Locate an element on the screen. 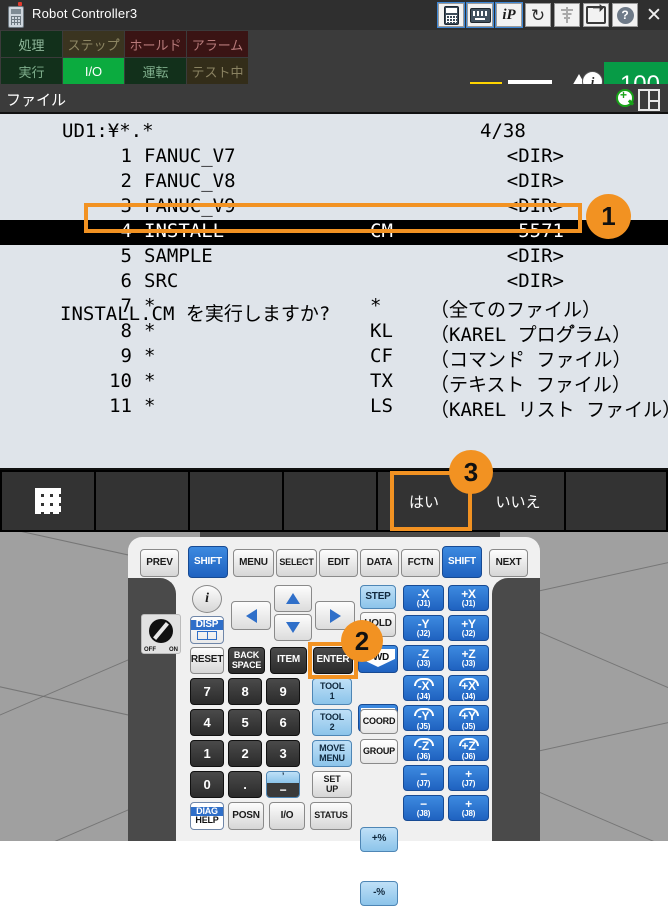  file-name: * is located at coordinates (150, 381).